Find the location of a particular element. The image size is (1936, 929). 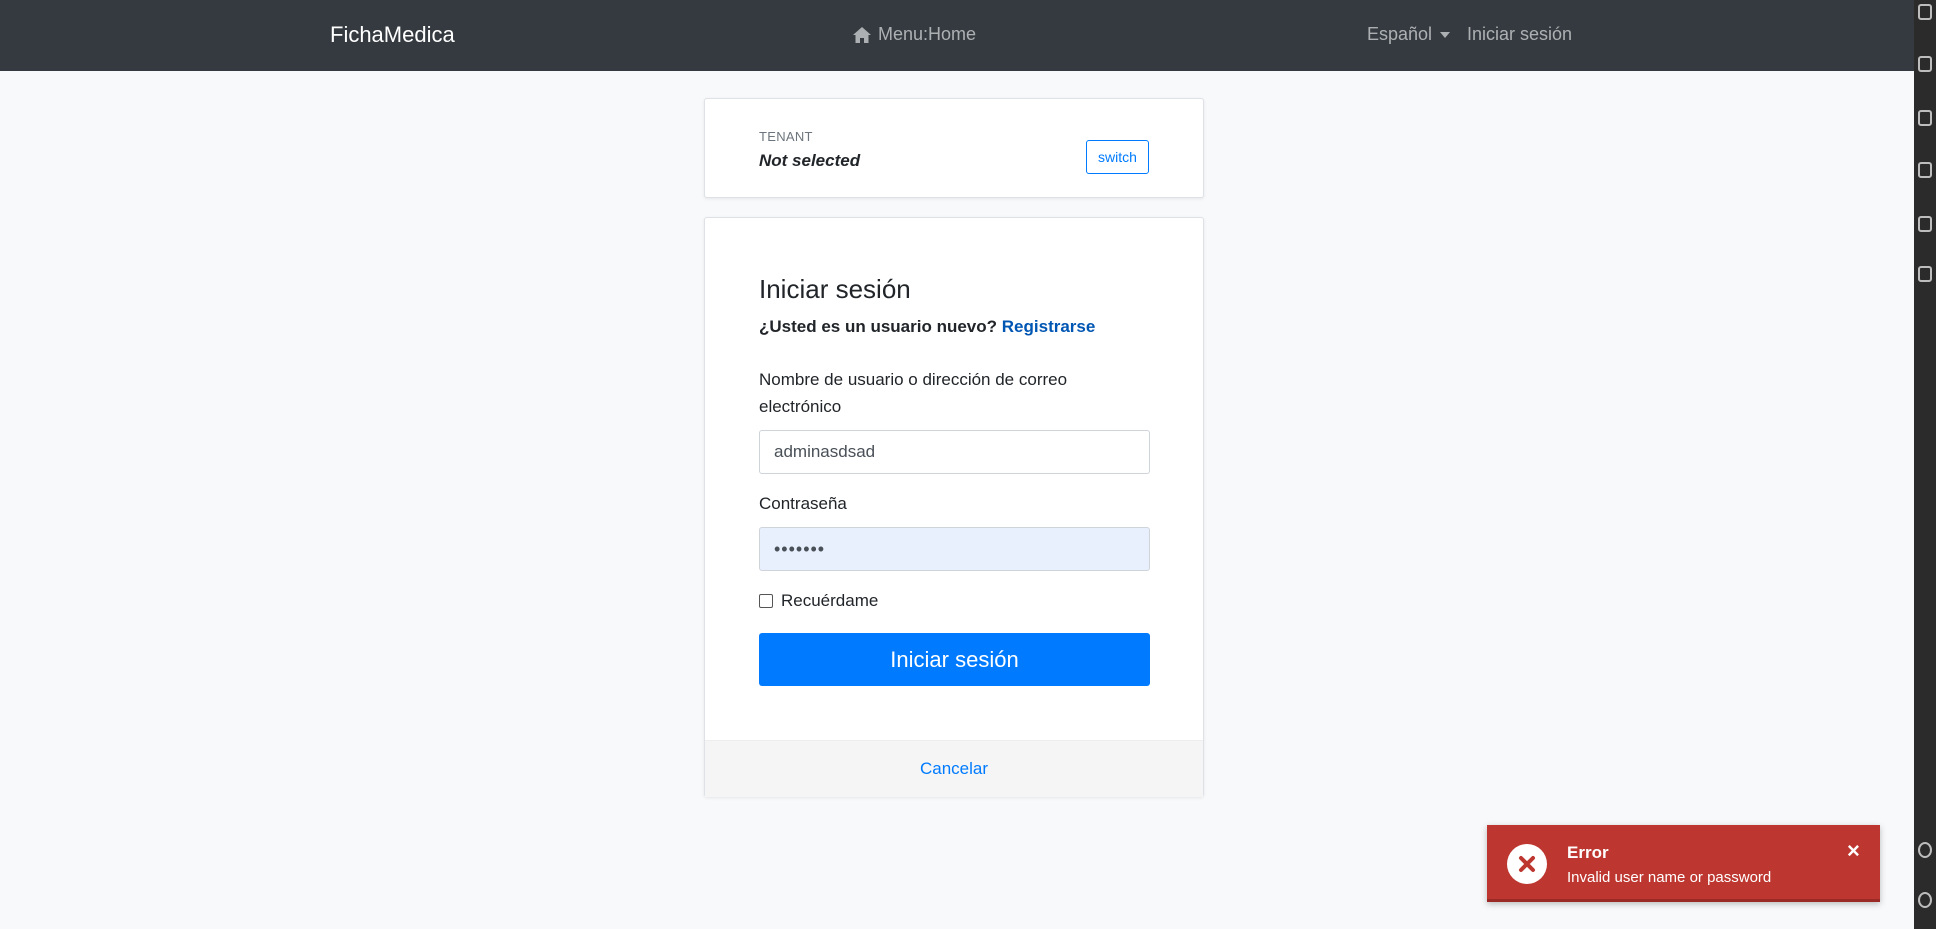

login-card-footer: Cancelar is located at coordinates (954, 768).